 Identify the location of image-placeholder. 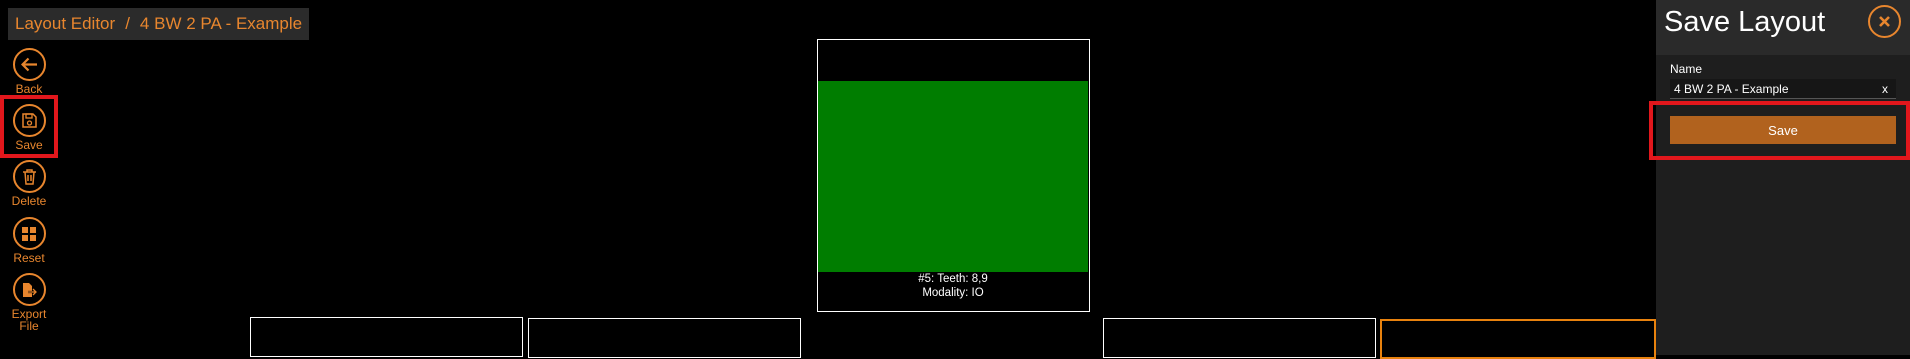
(953, 176).